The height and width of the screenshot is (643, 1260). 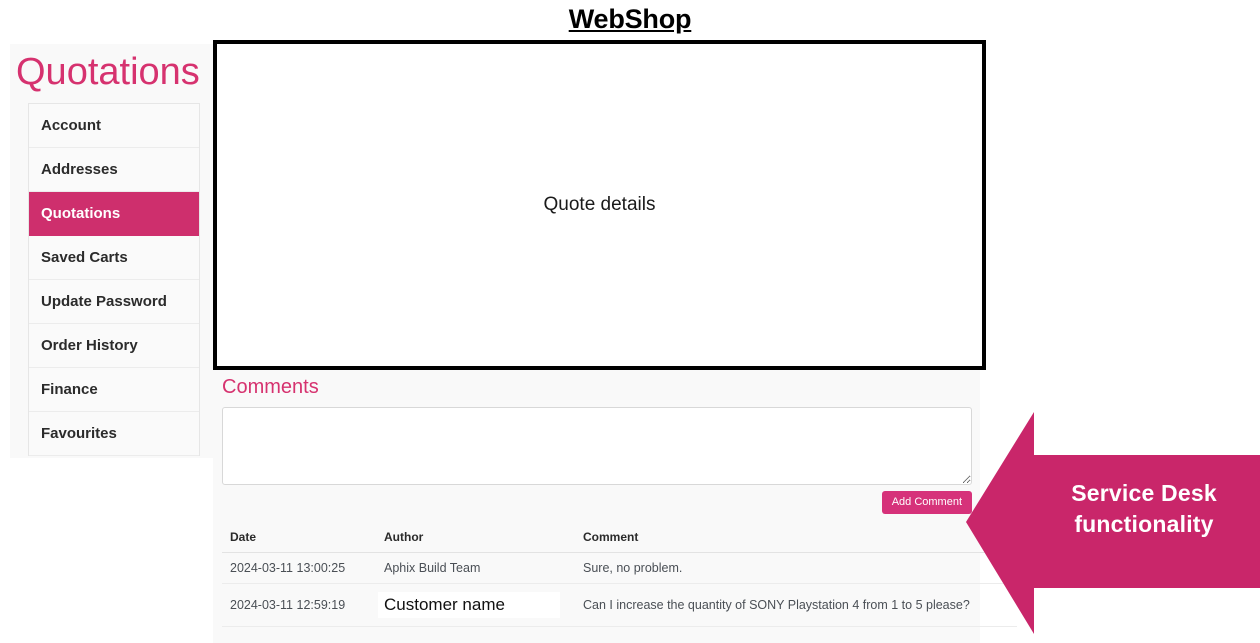 What do you see at coordinates (475, 568) in the screenshot?
I see `cell-author: Aphix Build Team` at bounding box center [475, 568].